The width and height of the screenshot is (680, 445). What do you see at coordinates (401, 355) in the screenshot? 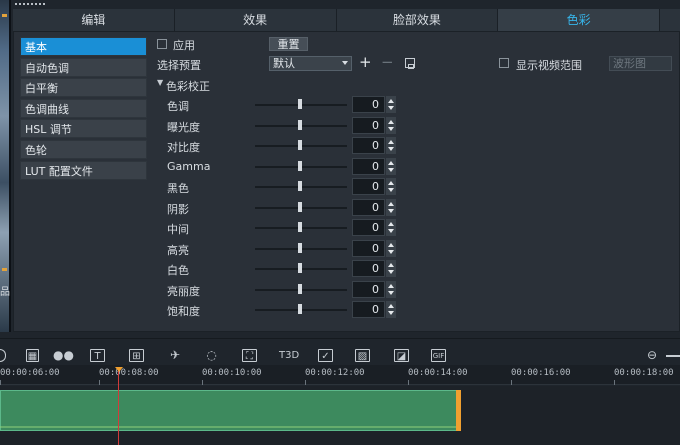
I see `effects-icon: ◪` at bounding box center [401, 355].